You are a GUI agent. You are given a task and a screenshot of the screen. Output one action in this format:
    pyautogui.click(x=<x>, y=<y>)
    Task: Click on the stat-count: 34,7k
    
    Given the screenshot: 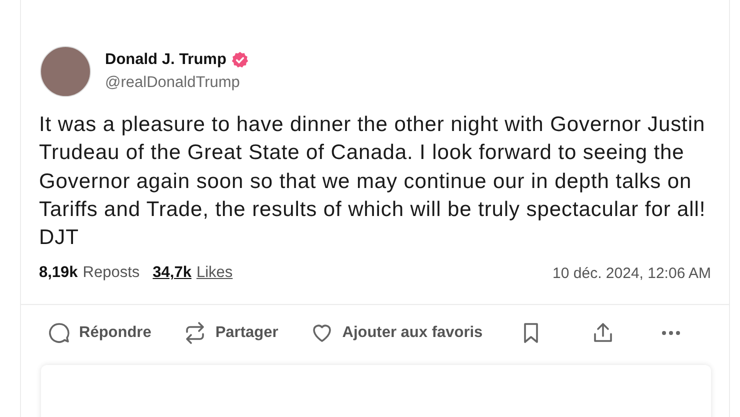 What is the action you would take?
    pyautogui.click(x=172, y=273)
    